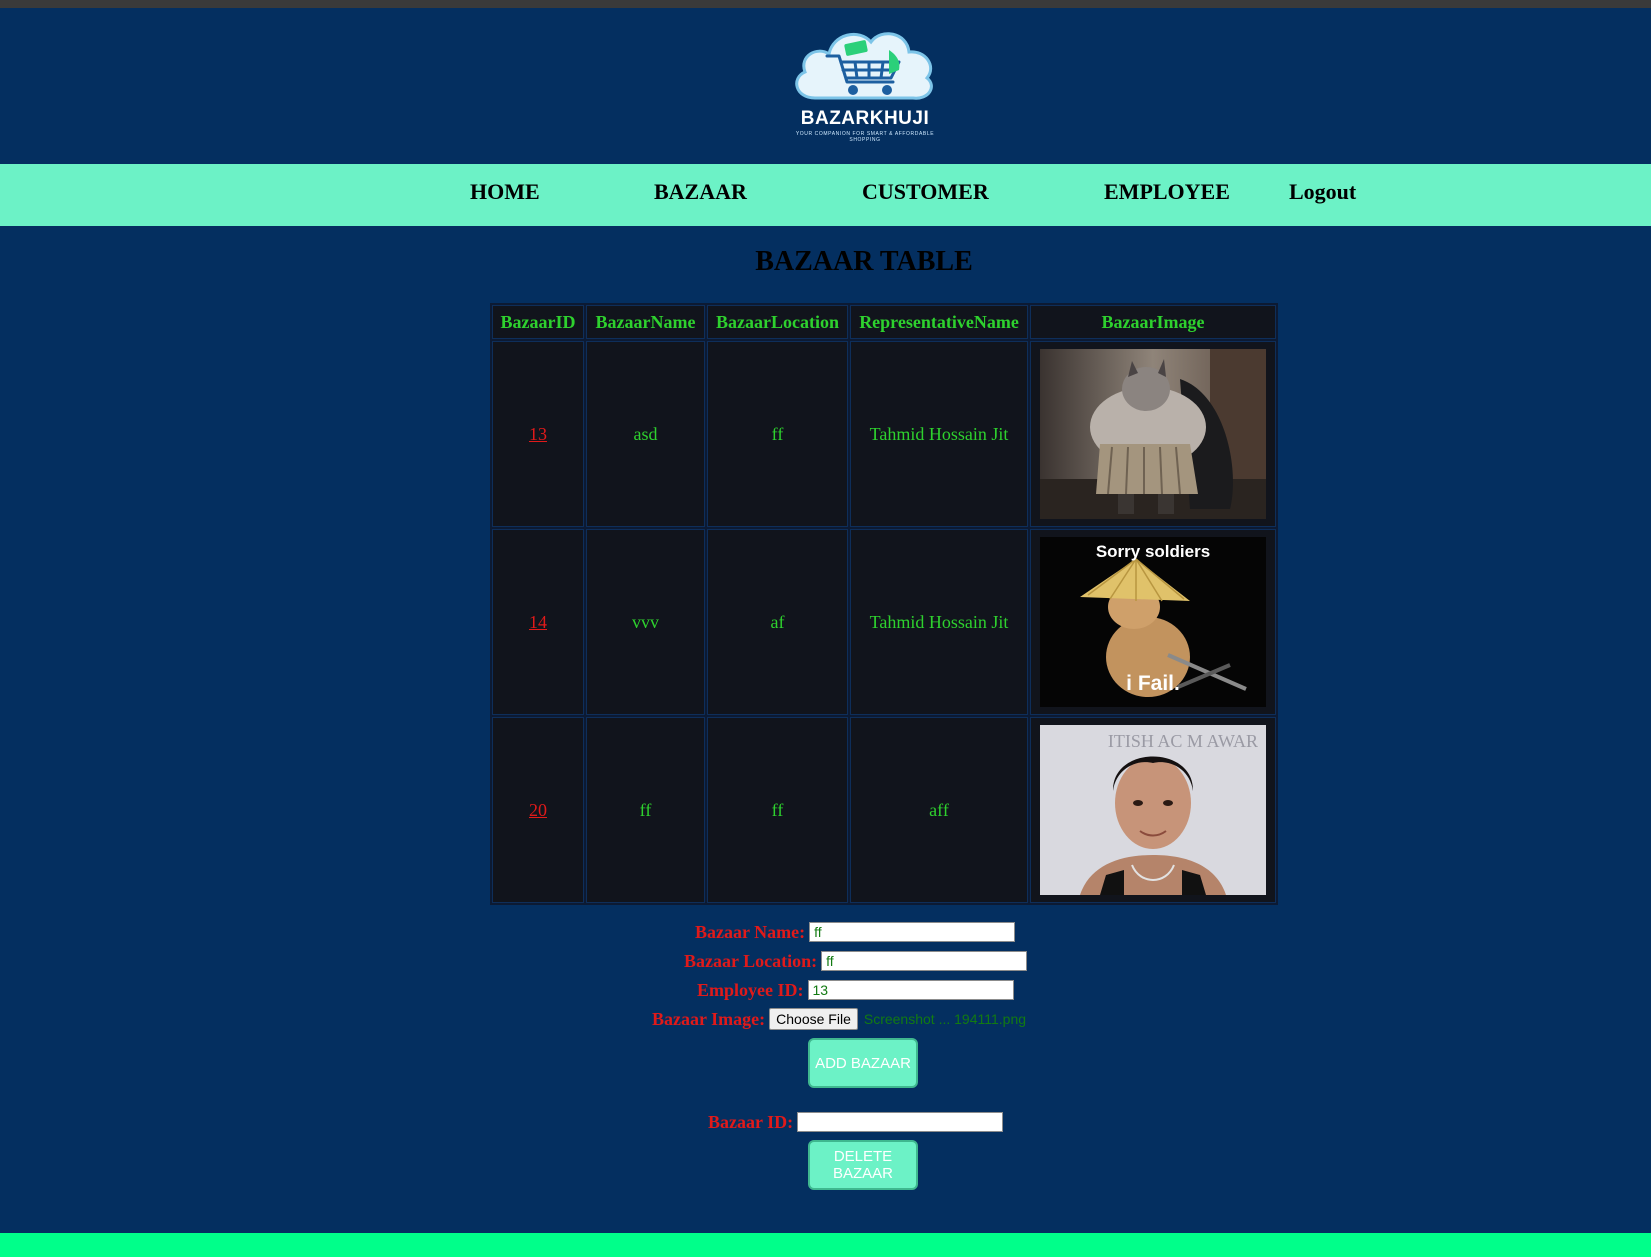 This screenshot has height=1257, width=1651. Describe the element at coordinates (777, 622) in the screenshot. I see `cell-bazaar-location: af` at that location.